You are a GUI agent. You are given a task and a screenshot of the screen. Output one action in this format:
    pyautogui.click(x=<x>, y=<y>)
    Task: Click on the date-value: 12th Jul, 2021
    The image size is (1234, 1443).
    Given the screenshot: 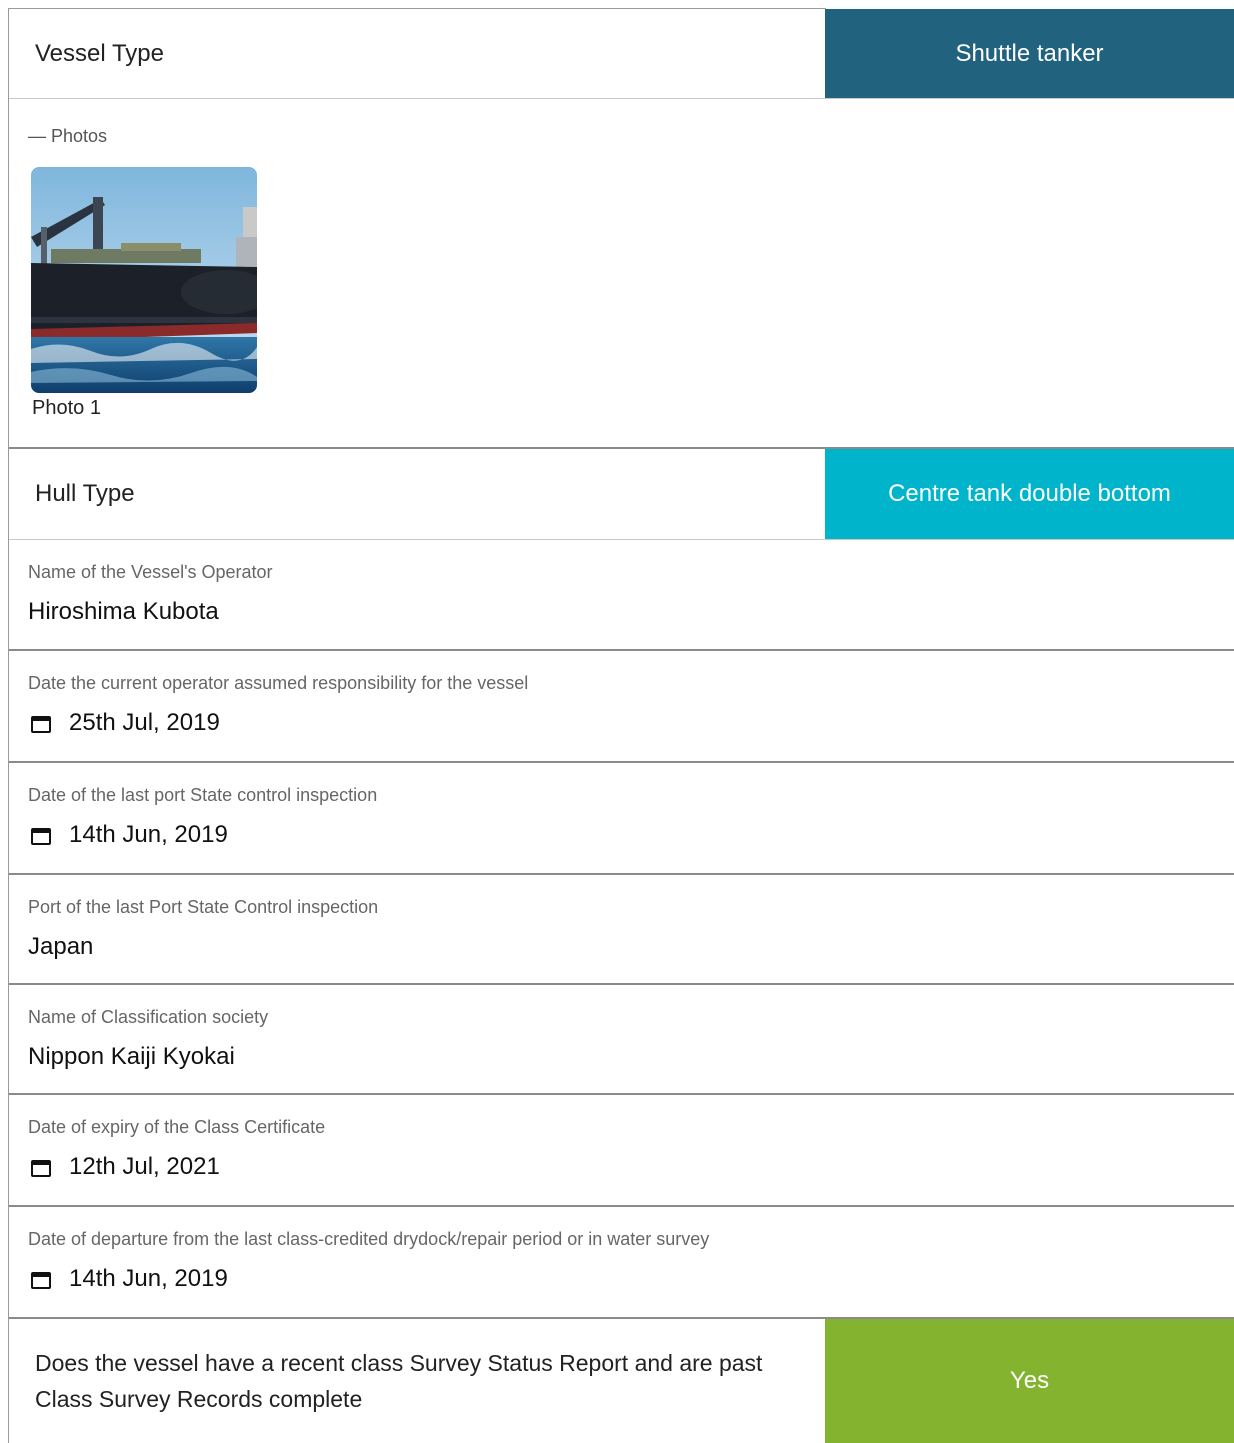 What is the action you would take?
    pyautogui.click(x=144, y=1166)
    